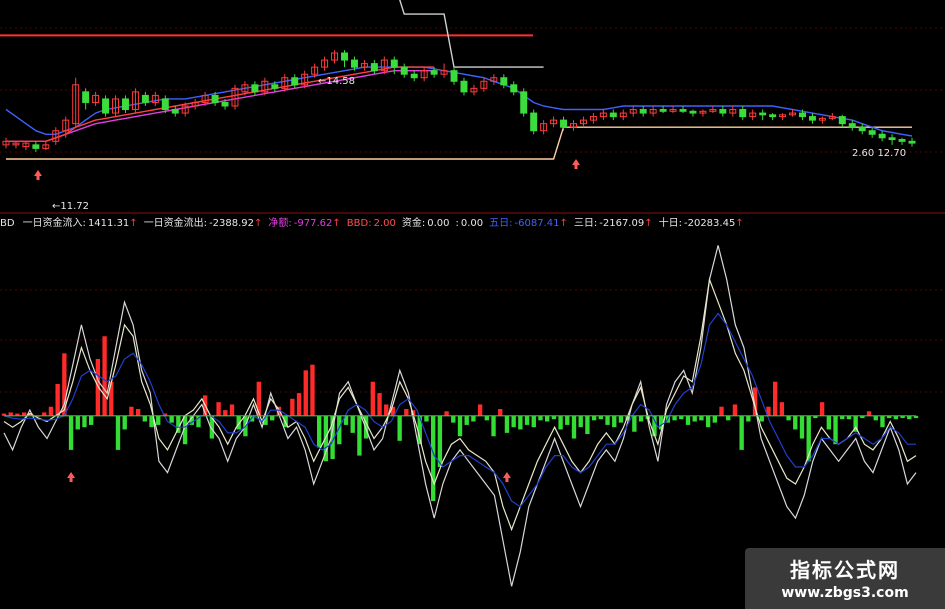 The image size is (945, 609). I want to click on legend-label: :, so click(457, 223).